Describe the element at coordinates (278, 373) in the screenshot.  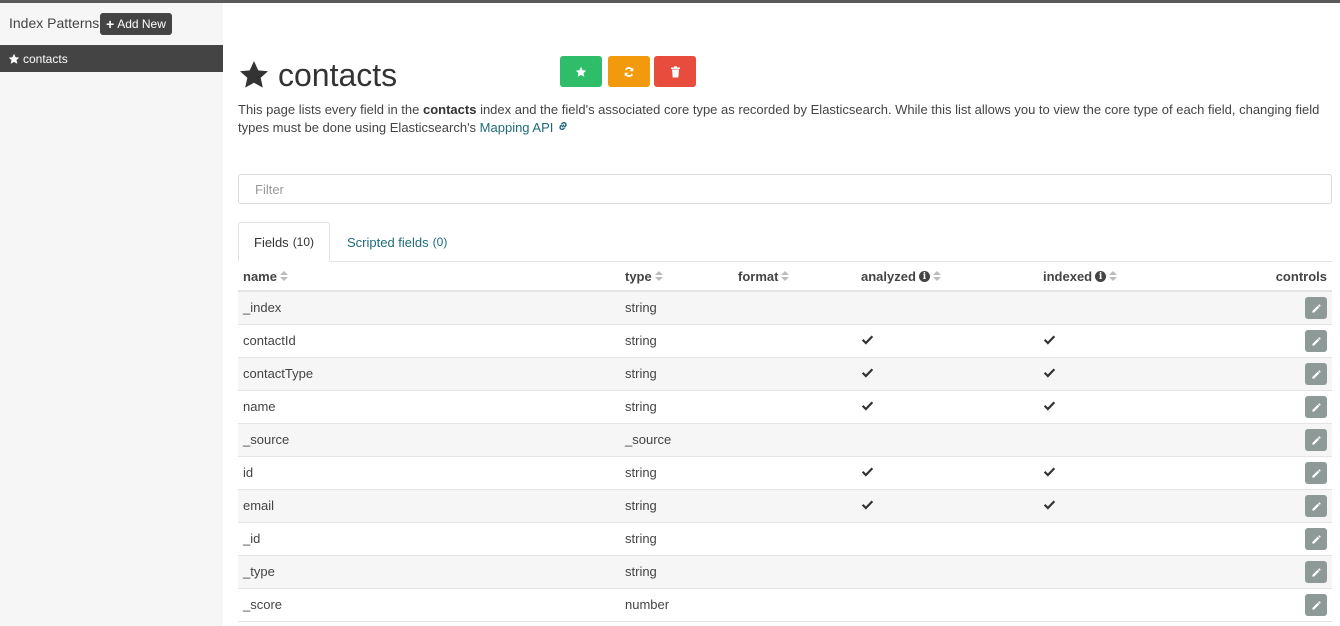
I see `field-name: contactType` at that location.